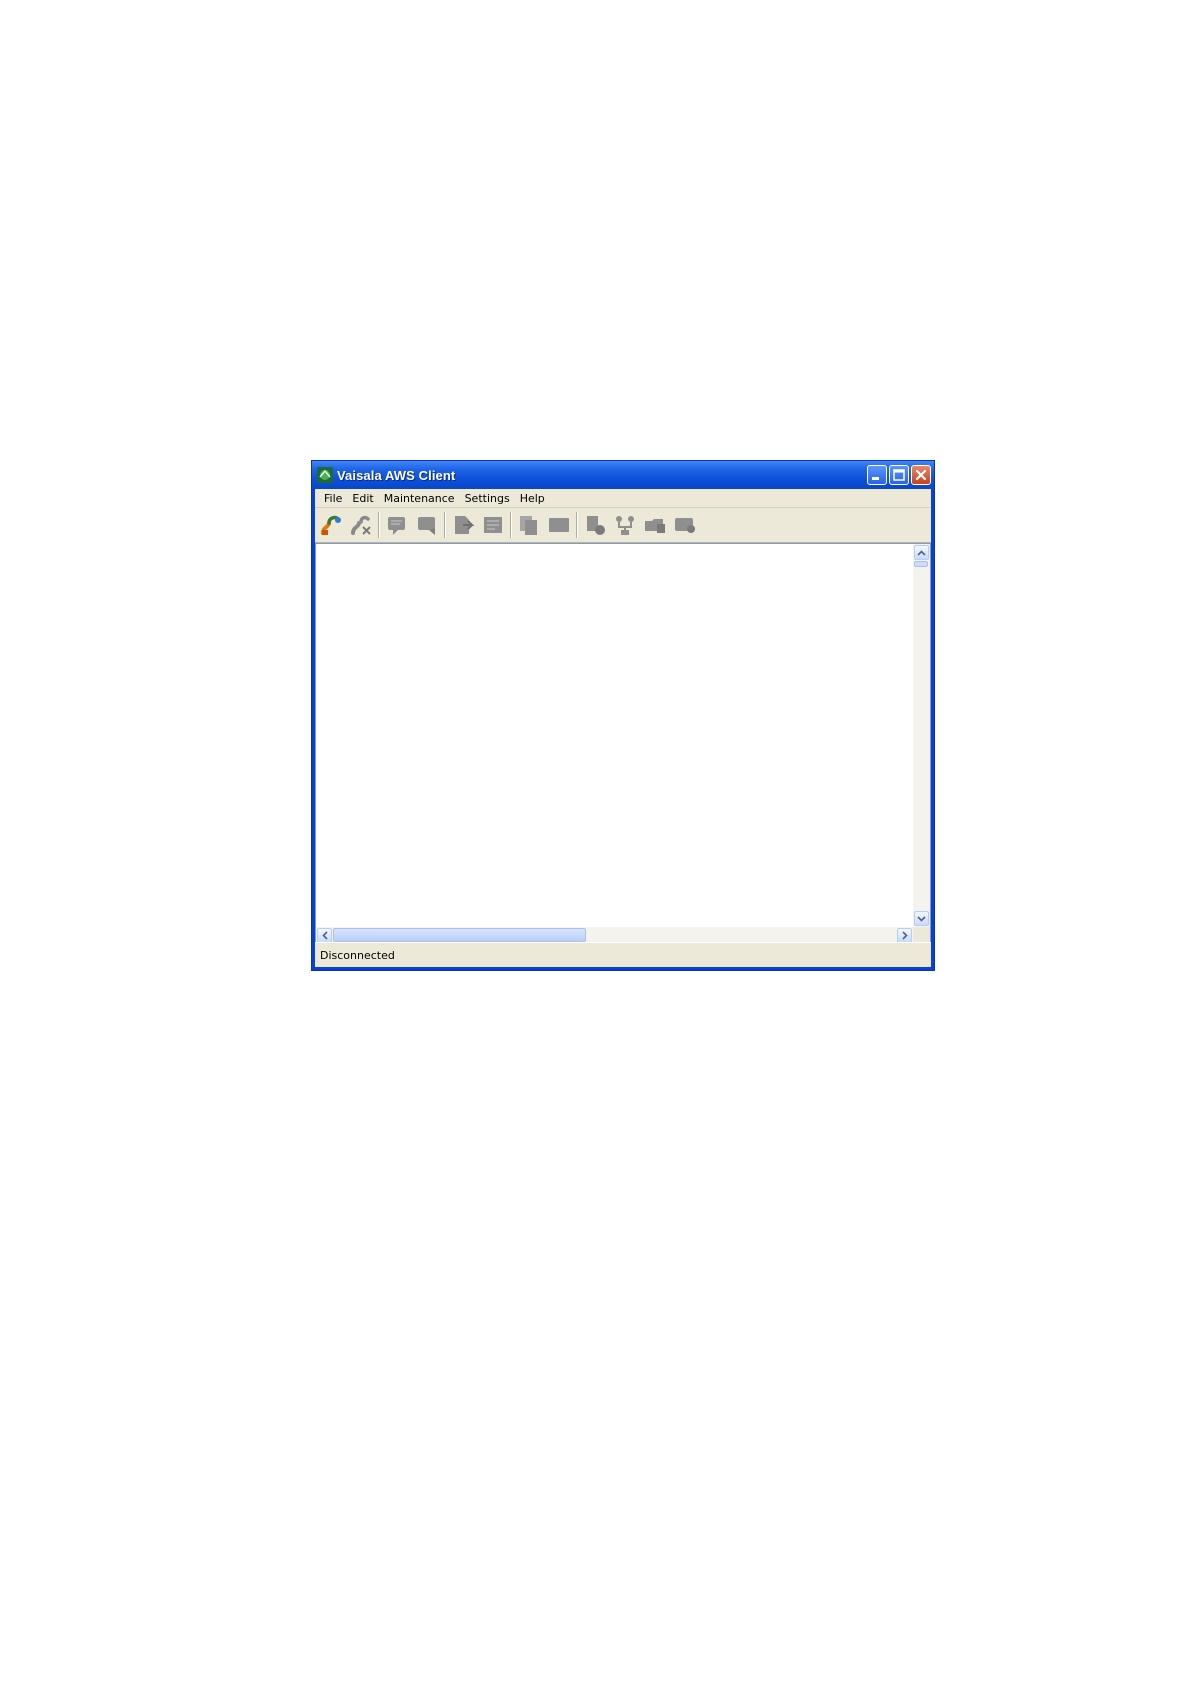  What do you see at coordinates (614, 935) in the screenshot?
I see `horizontal-scrollbar` at bounding box center [614, 935].